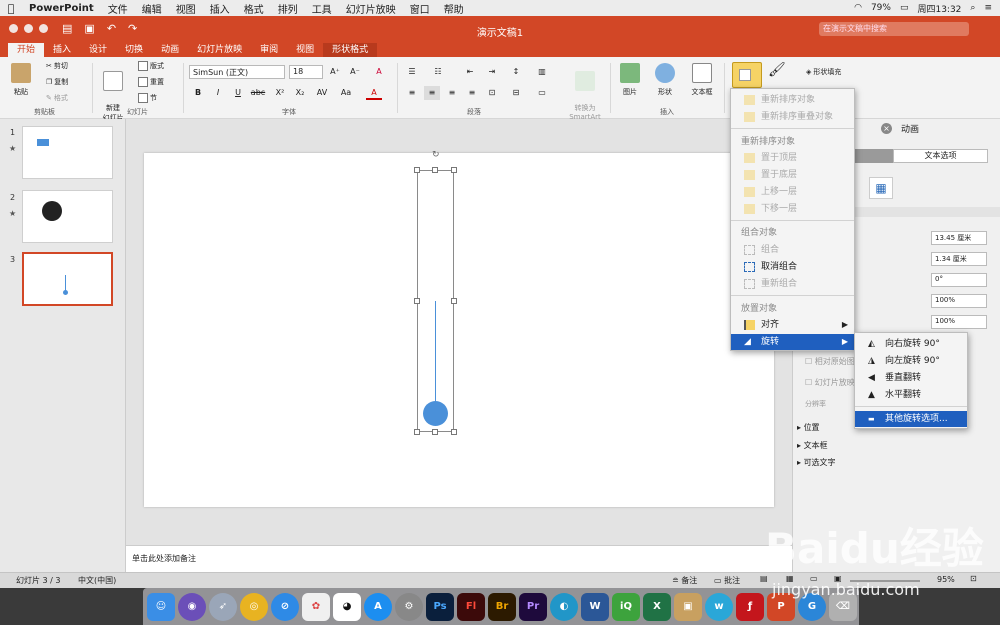 This screenshot has width=1000, height=625. What do you see at coordinates (440, 606) in the screenshot?
I see `photoshop-icon: Ps` at bounding box center [440, 606].